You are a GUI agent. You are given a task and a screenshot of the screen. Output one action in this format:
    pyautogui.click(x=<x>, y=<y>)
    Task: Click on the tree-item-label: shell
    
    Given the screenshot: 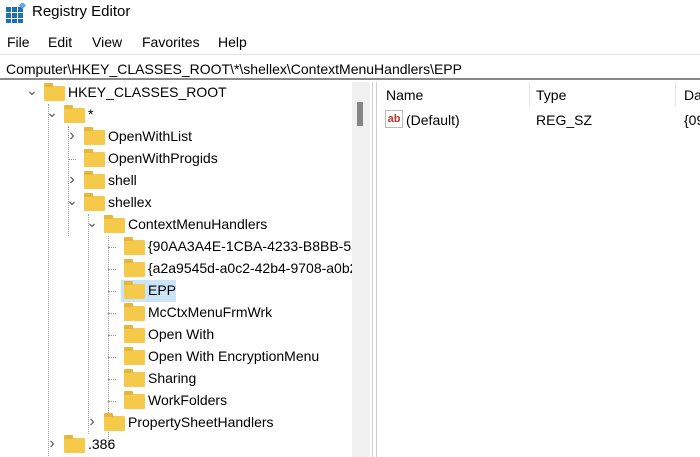 What is the action you would take?
    pyautogui.click(x=122, y=180)
    